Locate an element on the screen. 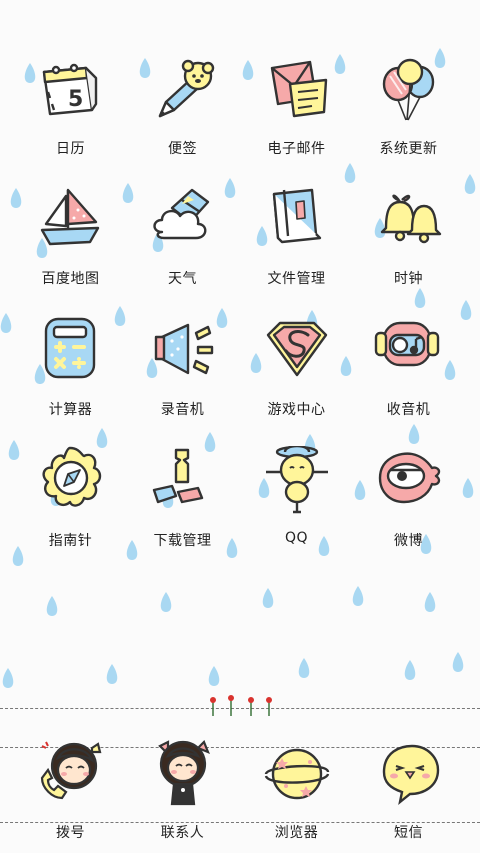  app-label: 日历 is located at coordinates (70, 149).